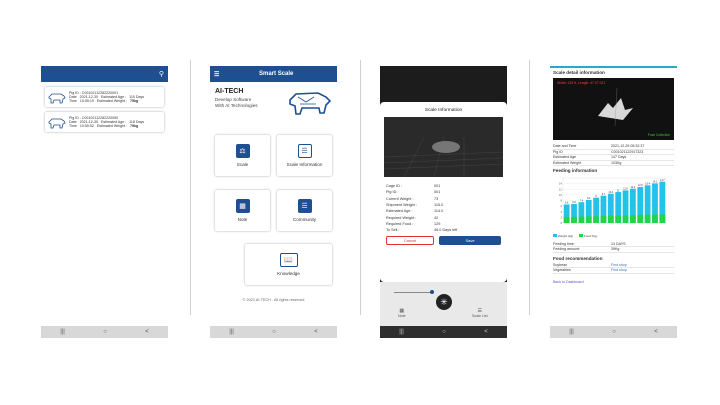  I want to click on cancel-button: Cancel, so click(410, 241).